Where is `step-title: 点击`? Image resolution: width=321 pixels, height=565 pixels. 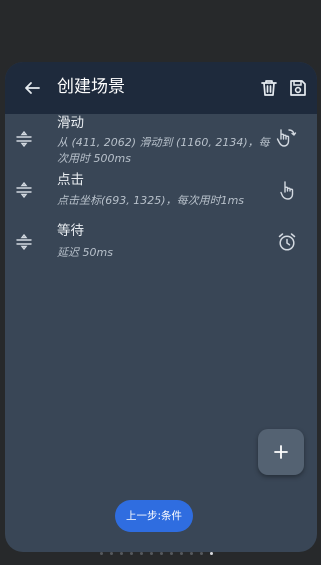
step-title: 点击 is located at coordinates (70, 180).